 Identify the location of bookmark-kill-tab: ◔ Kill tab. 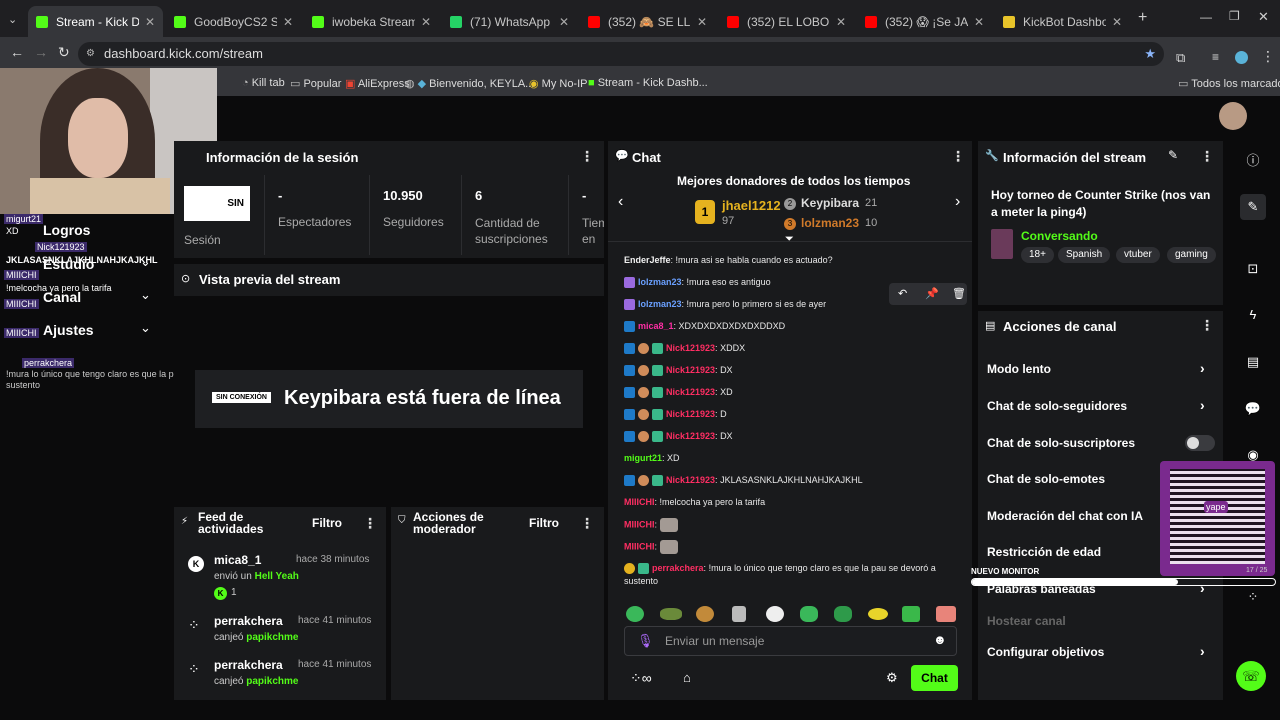
(263, 83).